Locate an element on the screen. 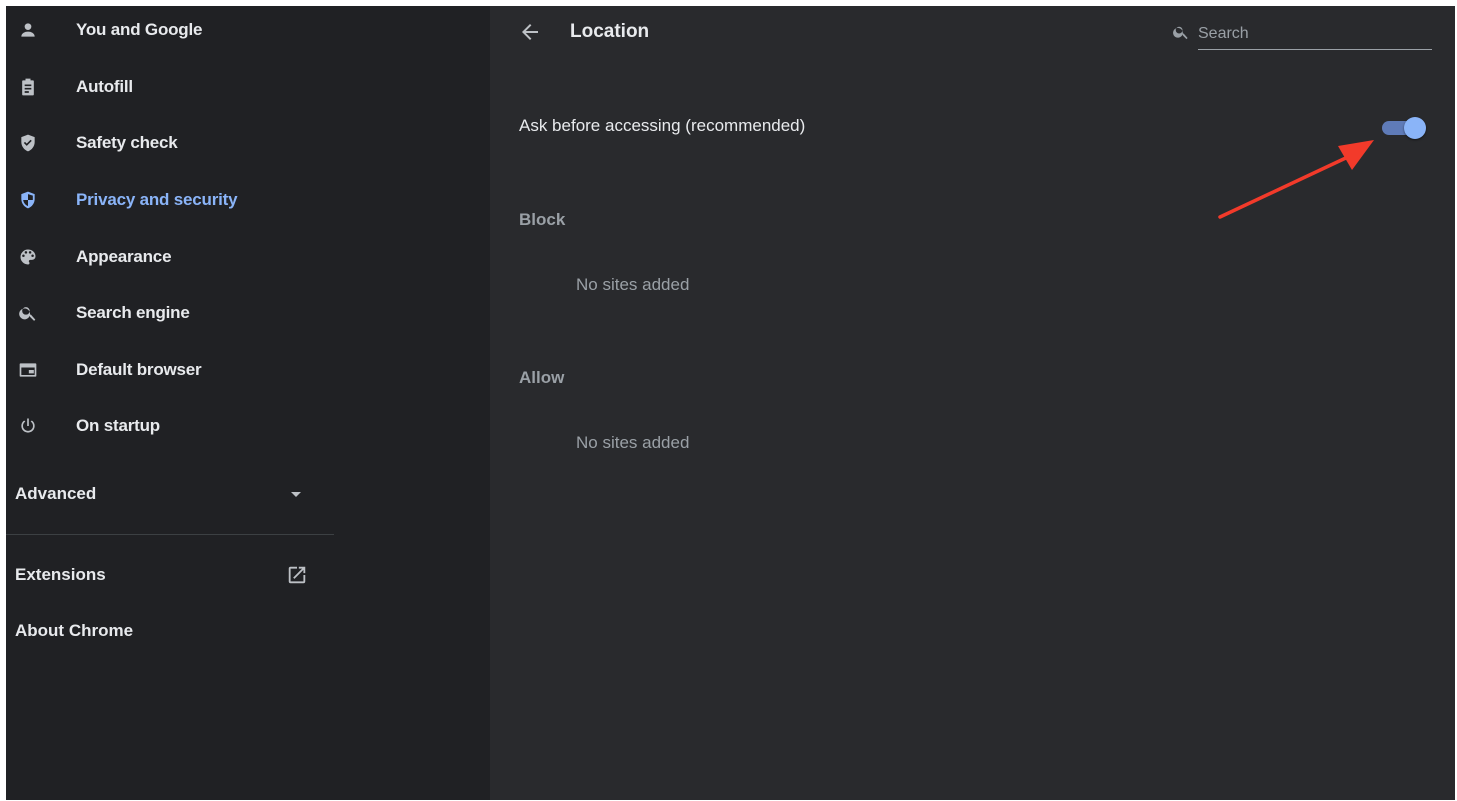  sidebar-item-appearance: Appearance is located at coordinates (171, 257).